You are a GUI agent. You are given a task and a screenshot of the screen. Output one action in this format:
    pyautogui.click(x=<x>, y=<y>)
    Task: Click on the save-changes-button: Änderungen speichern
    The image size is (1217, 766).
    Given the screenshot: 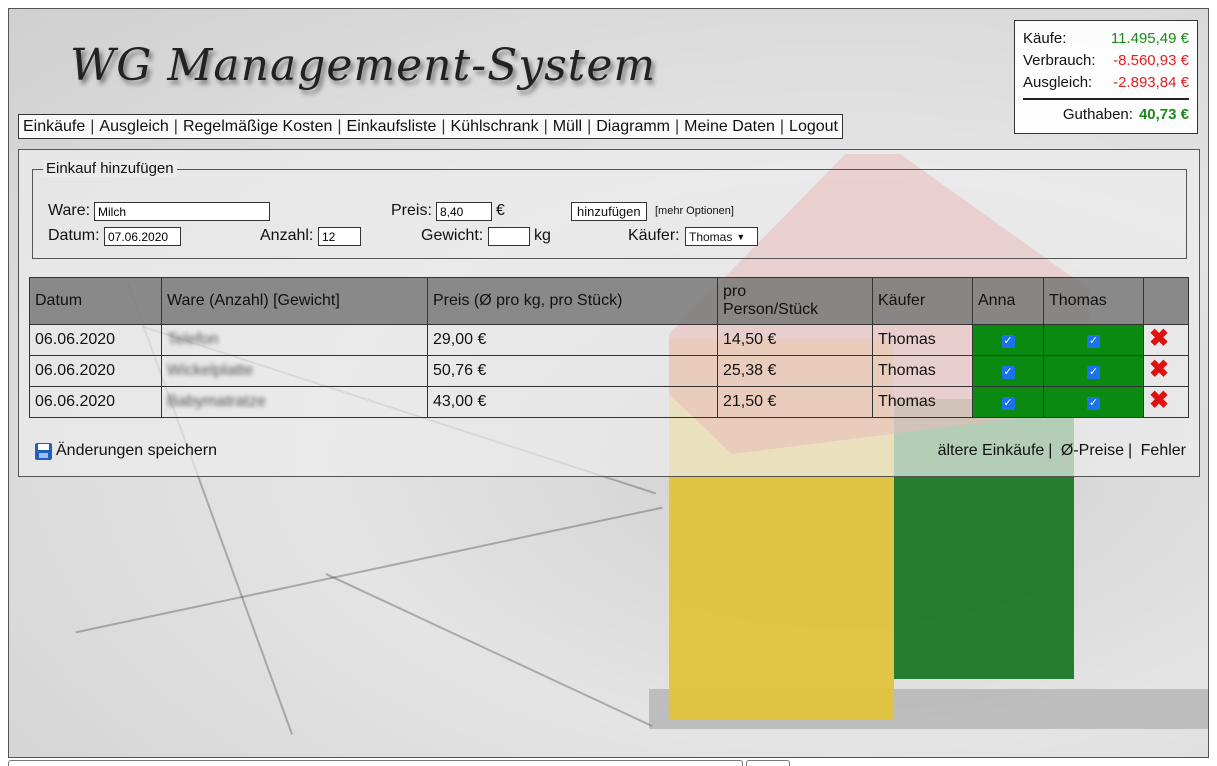 What is the action you would take?
    pyautogui.click(x=126, y=451)
    